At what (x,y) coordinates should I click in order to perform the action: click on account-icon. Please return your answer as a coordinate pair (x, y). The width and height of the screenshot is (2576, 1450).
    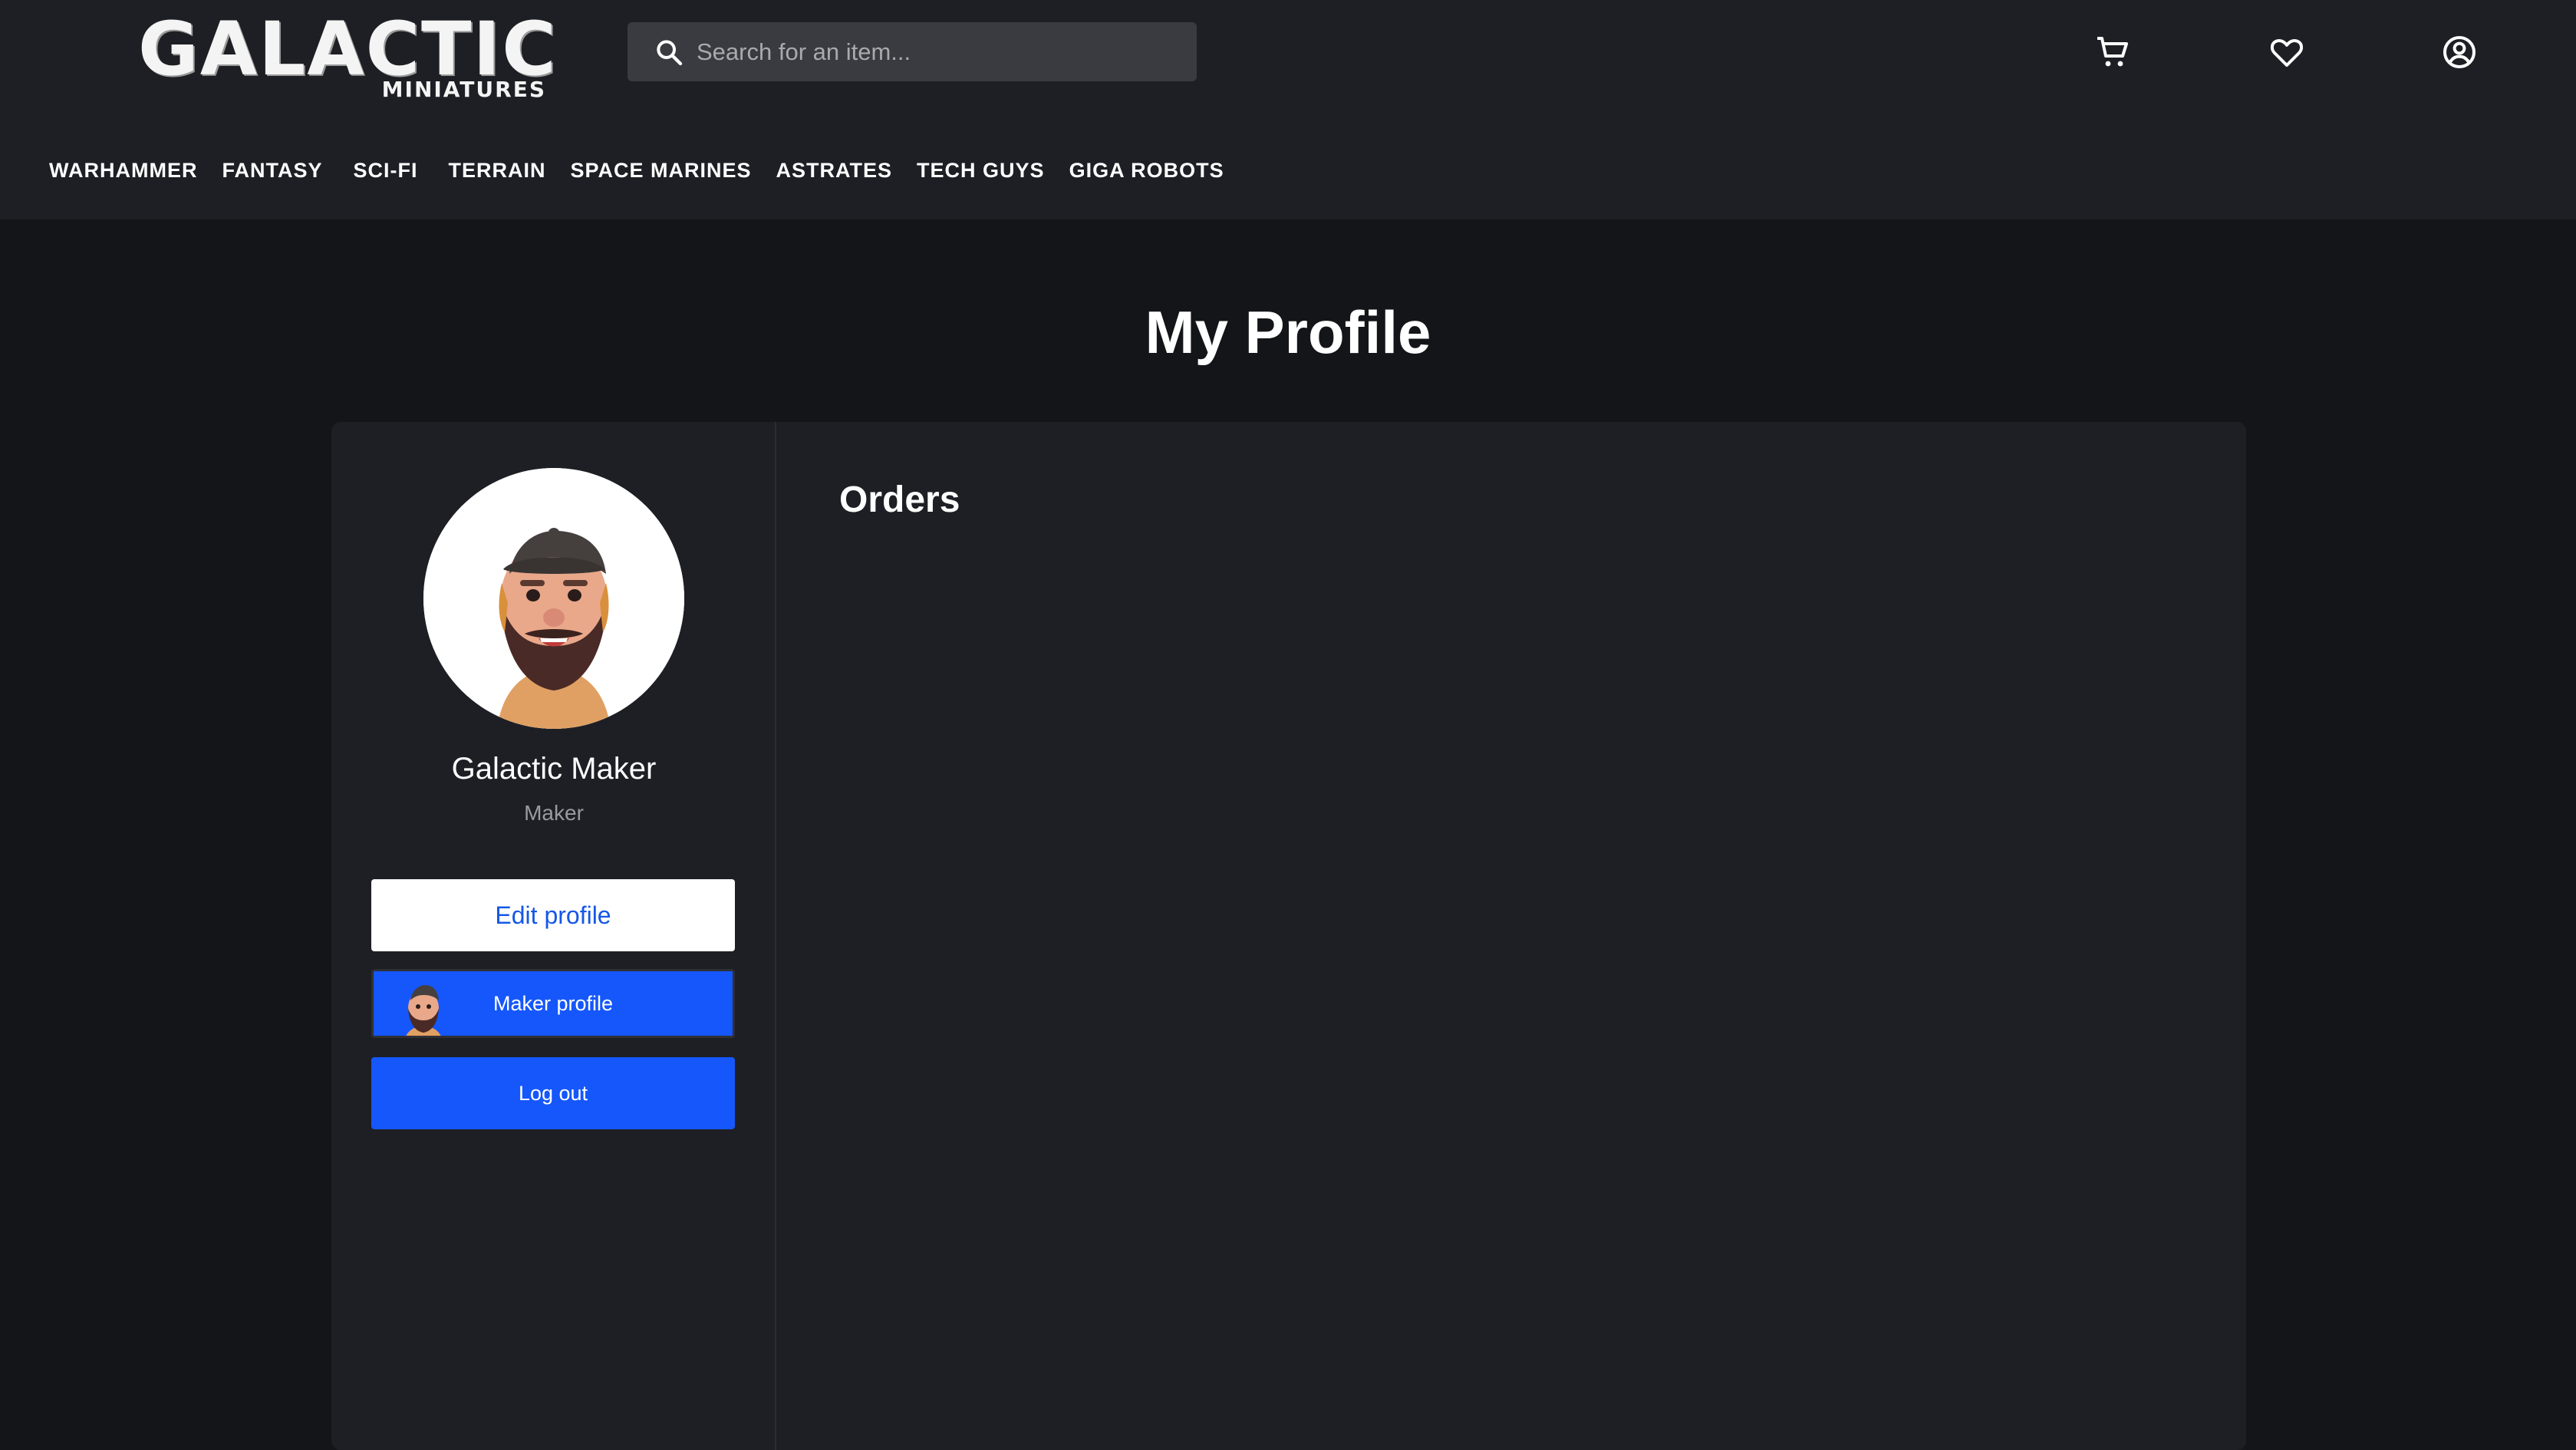
    Looking at the image, I should click on (2459, 52).